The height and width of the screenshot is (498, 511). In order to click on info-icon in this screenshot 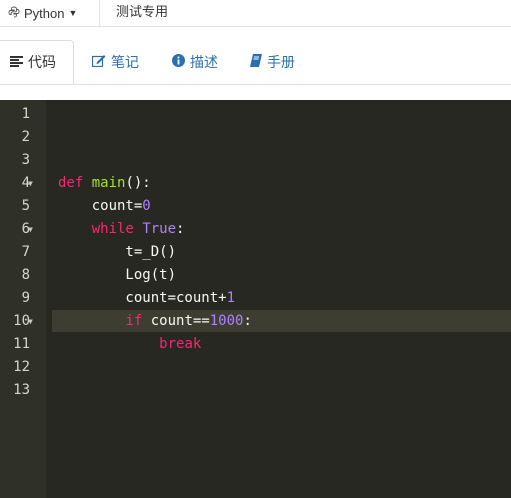, I will do `click(178, 62)`.